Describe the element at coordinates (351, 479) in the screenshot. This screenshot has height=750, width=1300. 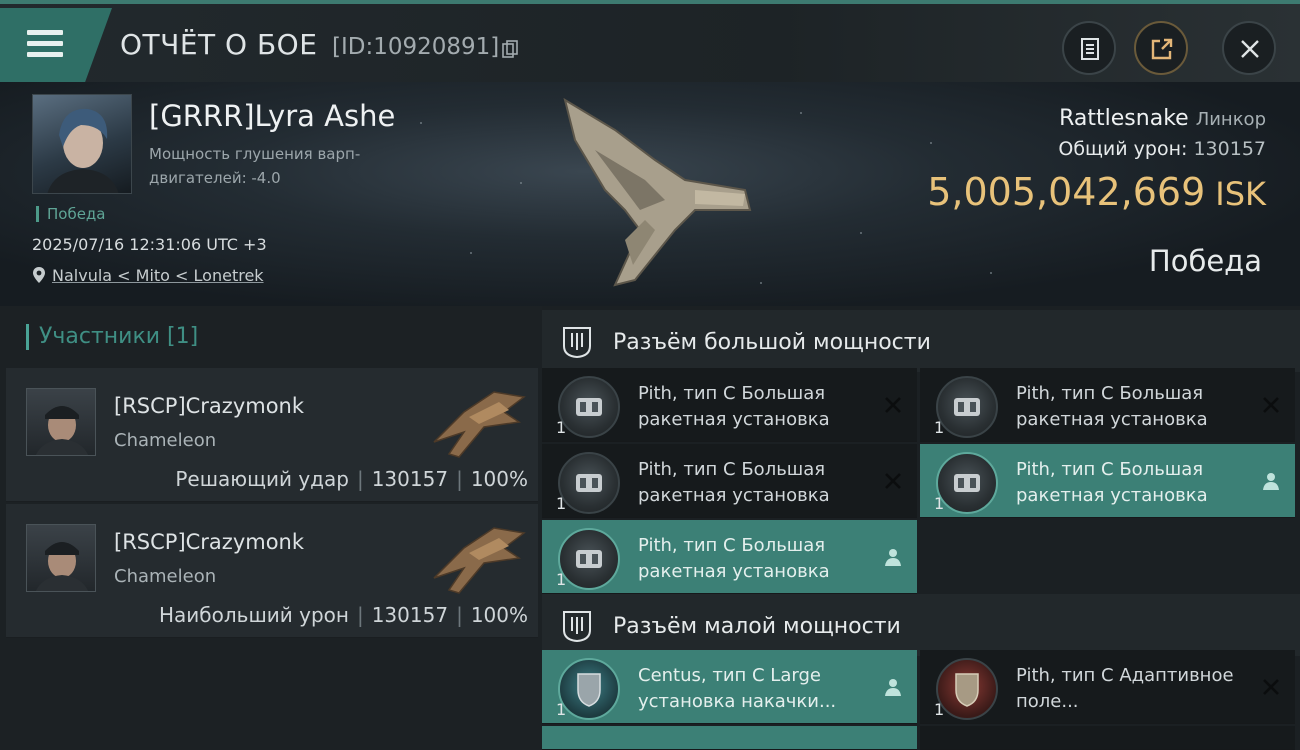
I see `participant-stats: Решающий удар | 130157 | 100%` at that location.